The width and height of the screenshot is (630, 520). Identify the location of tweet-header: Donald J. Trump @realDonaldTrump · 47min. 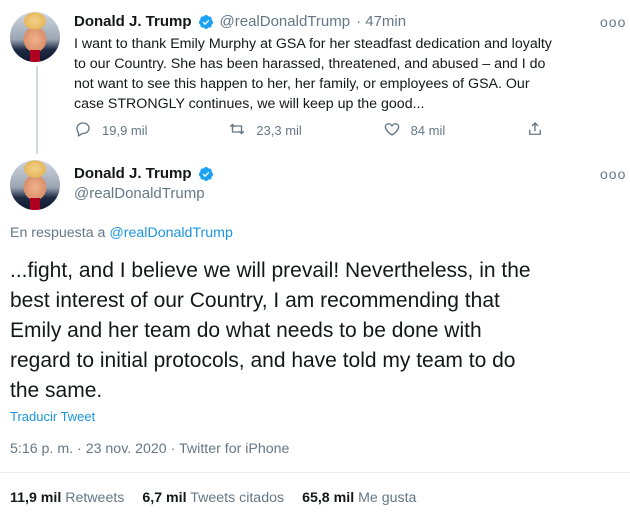
(334, 21).